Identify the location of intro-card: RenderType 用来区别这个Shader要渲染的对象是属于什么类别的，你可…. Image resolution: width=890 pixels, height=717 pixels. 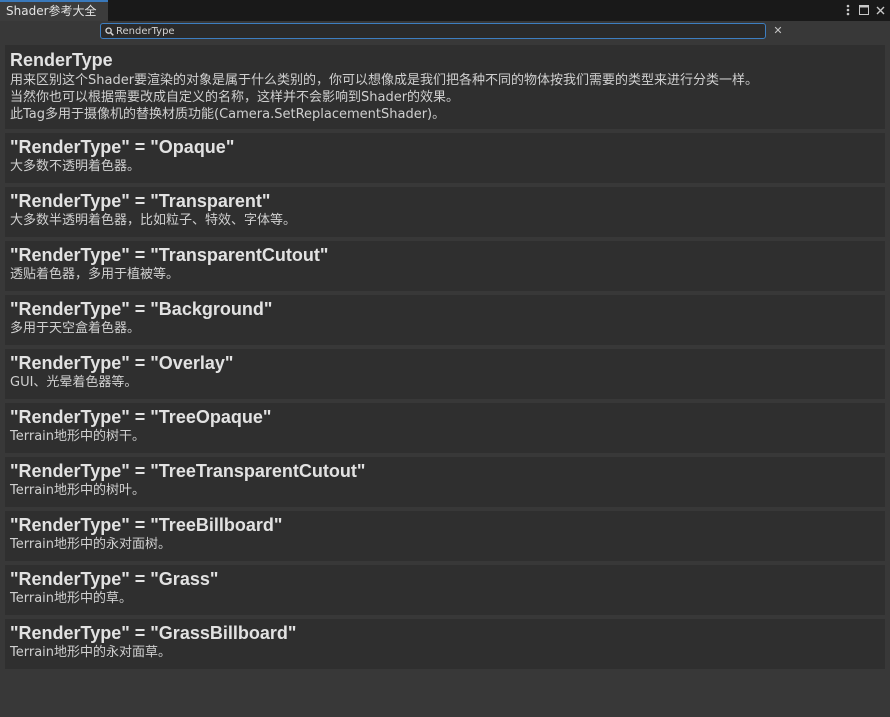
(445, 87).